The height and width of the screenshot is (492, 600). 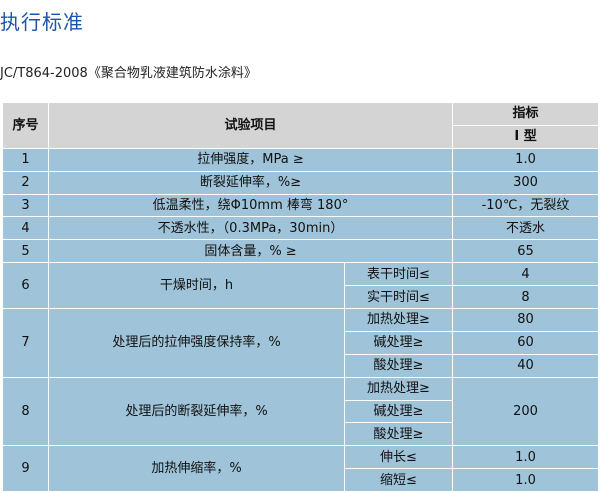 I want to click on row-no: 7, so click(x=25, y=343).